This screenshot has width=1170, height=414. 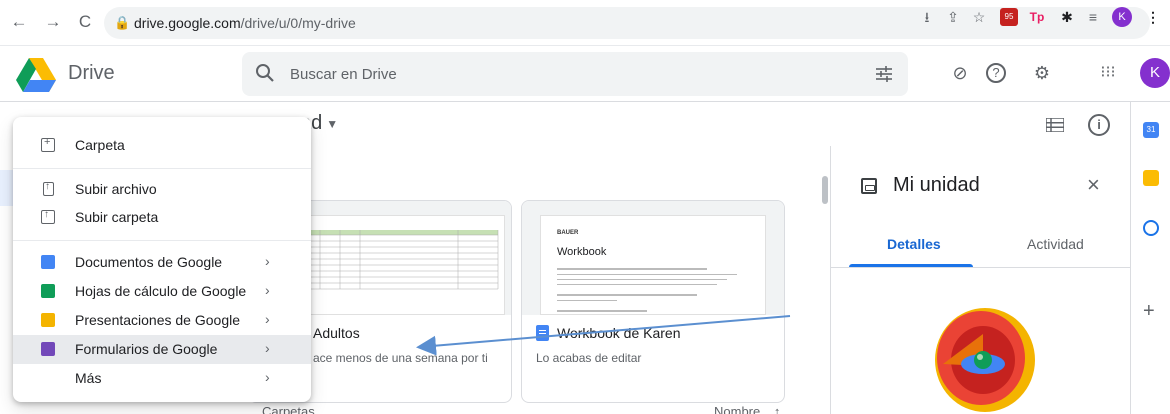 What do you see at coordinates (979, 17) in the screenshot?
I see `bookmark-star-icon: ☆` at bounding box center [979, 17].